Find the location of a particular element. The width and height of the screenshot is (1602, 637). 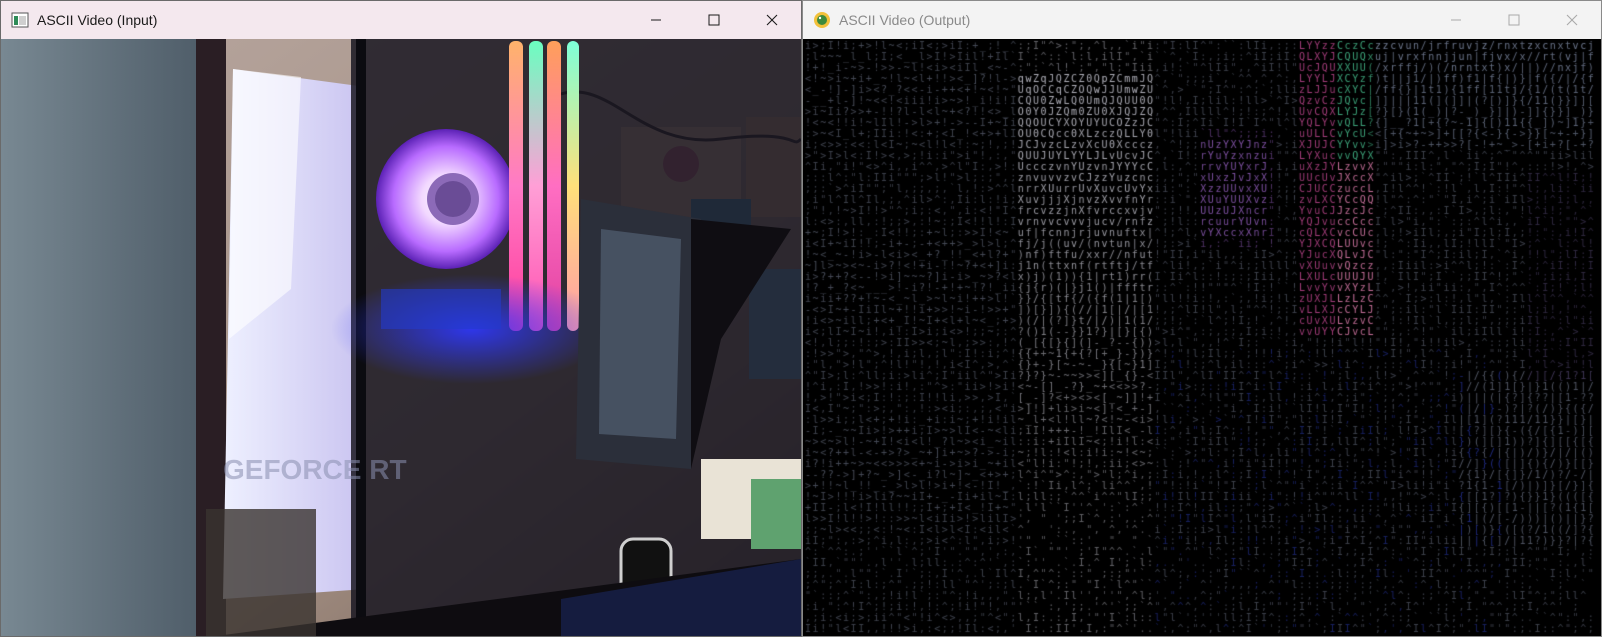

python-snake-icon is located at coordinates (822, 20).